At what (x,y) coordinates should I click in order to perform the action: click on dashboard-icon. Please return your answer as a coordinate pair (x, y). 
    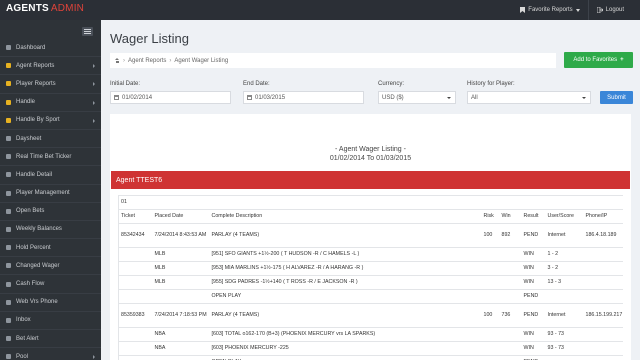
    Looking at the image, I should click on (8, 48).